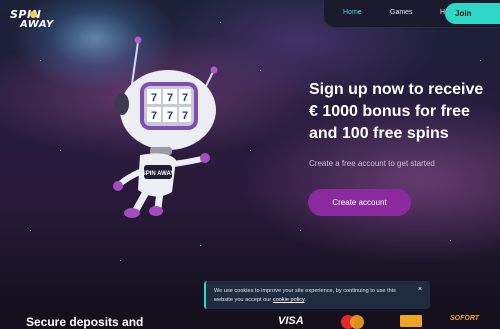 The image size is (500, 329). What do you see at coordinates (472, 13) in the screenshot?
I see `join-button: Join` at bounding box center [472, 13].